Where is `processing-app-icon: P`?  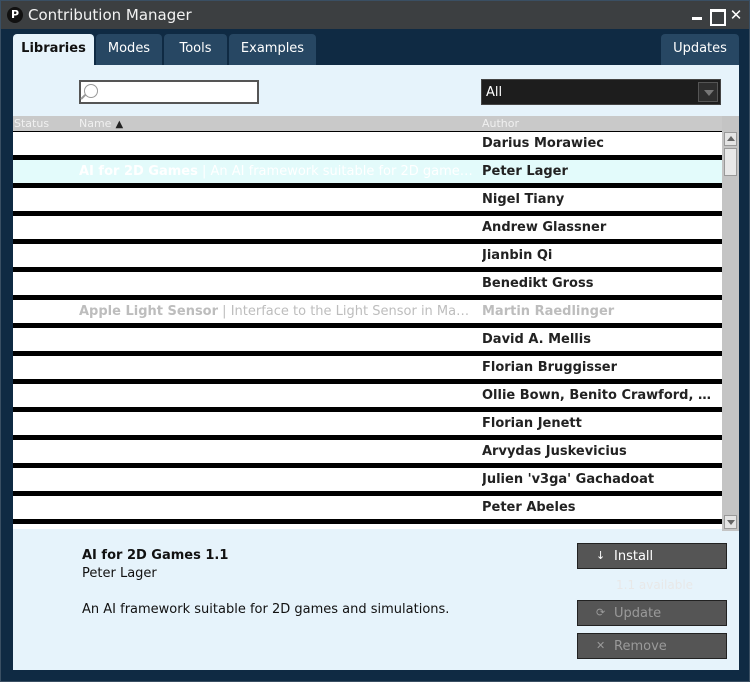 processing-app-icon: P is located at coordinates (15, 15).